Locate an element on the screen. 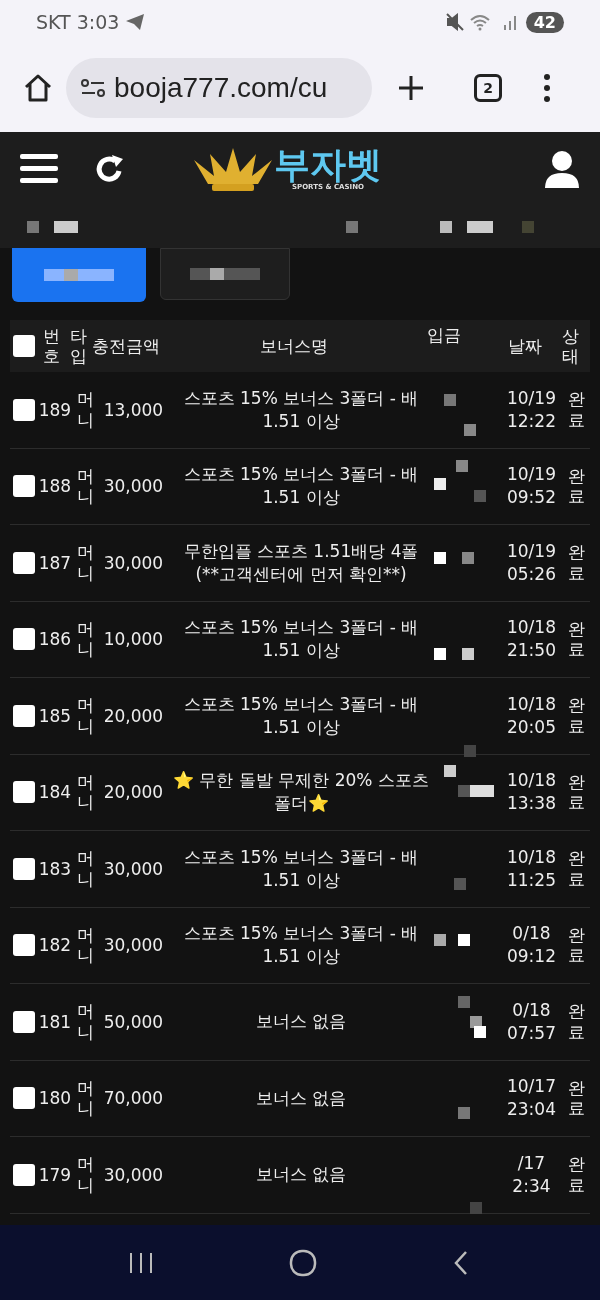  table-cell: 181 is located at coordinates (54, 1021).